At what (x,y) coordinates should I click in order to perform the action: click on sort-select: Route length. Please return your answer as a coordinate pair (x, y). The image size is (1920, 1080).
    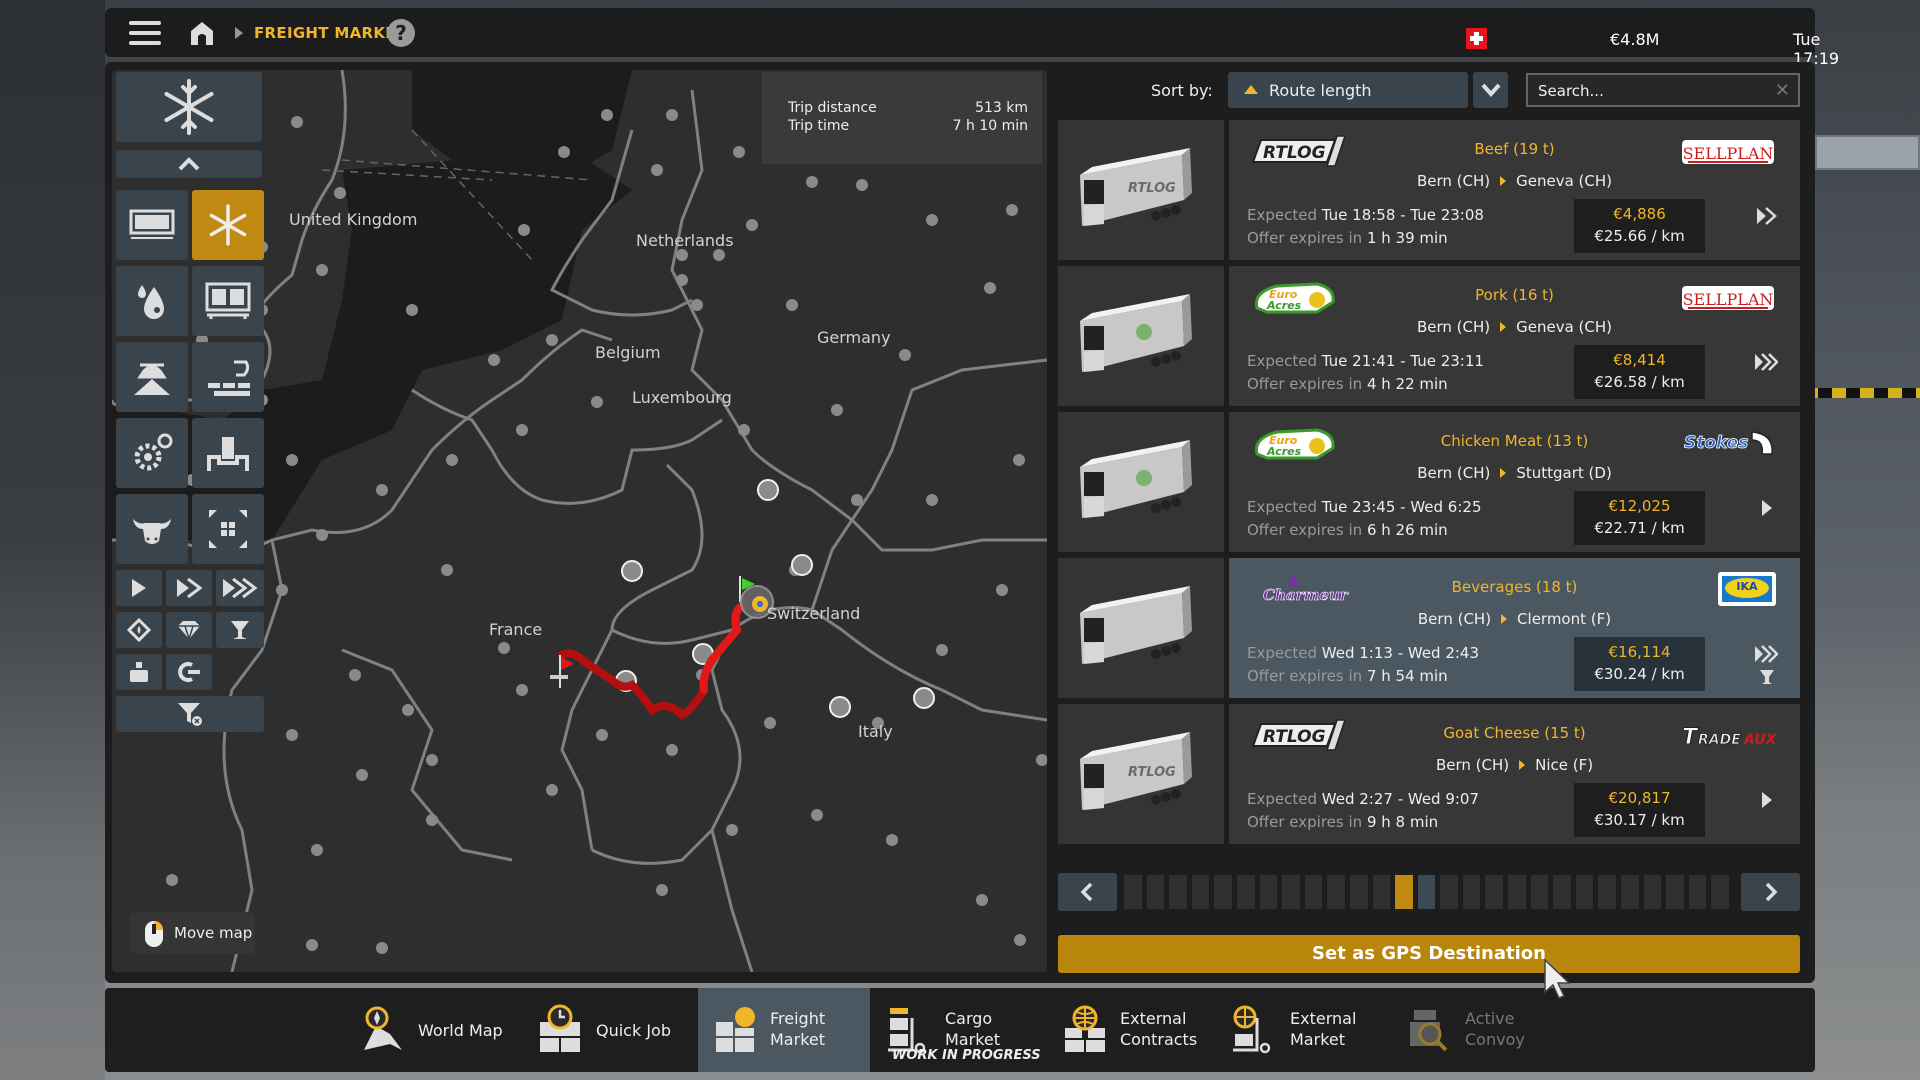
    Looking at the image, I should click on (1348, 90).